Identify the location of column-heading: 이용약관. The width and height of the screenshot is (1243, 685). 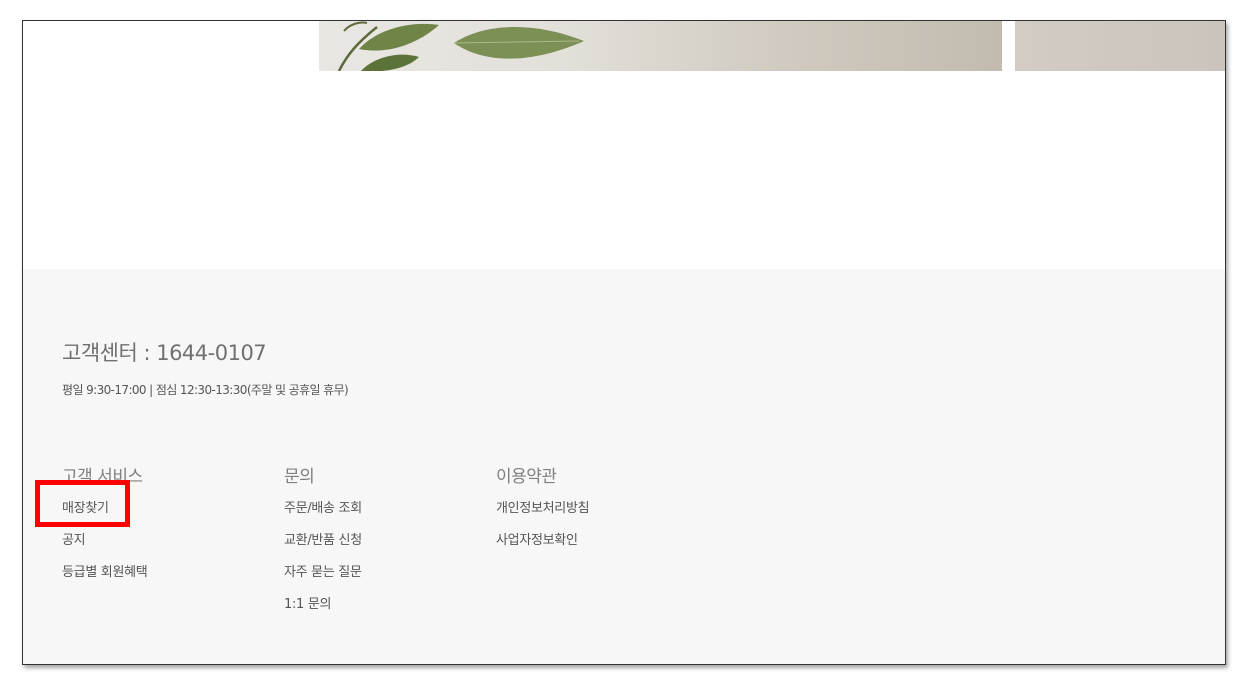
(526, 477).